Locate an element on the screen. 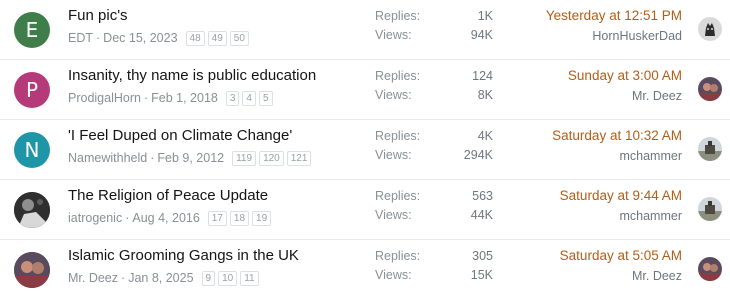 The image size is (730, 291). thread-stats: Replies: 305 Views: 15K is located at coordinates (434, 267).